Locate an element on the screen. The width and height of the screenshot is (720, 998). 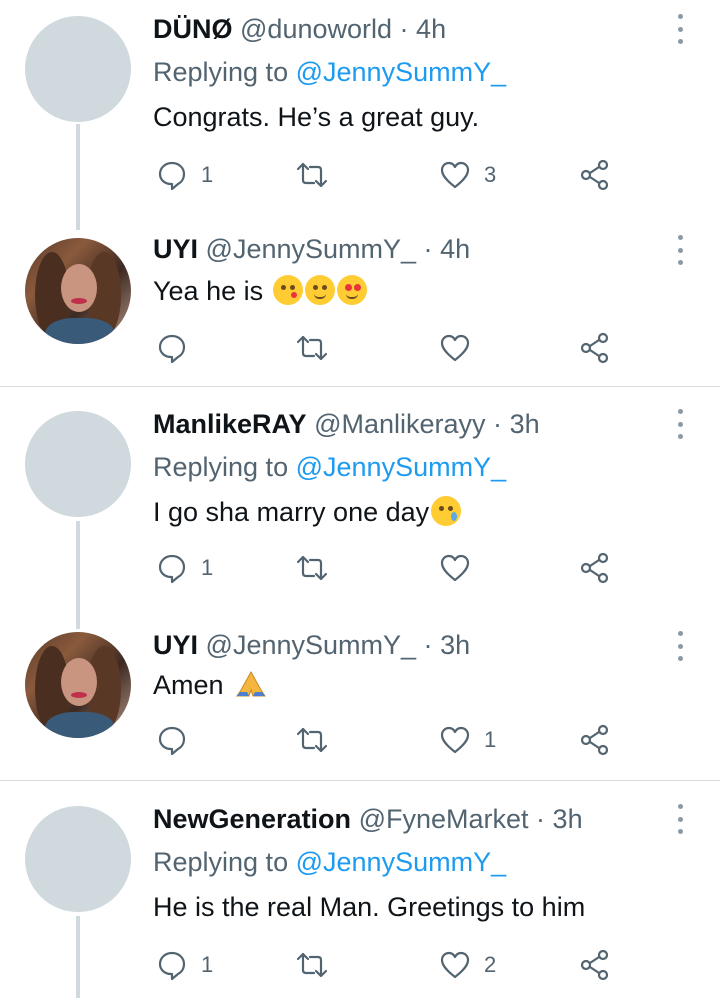
tweet-header: ManlikeRAY @Manlikerayy · 3h is located at coordinates (346, 424).